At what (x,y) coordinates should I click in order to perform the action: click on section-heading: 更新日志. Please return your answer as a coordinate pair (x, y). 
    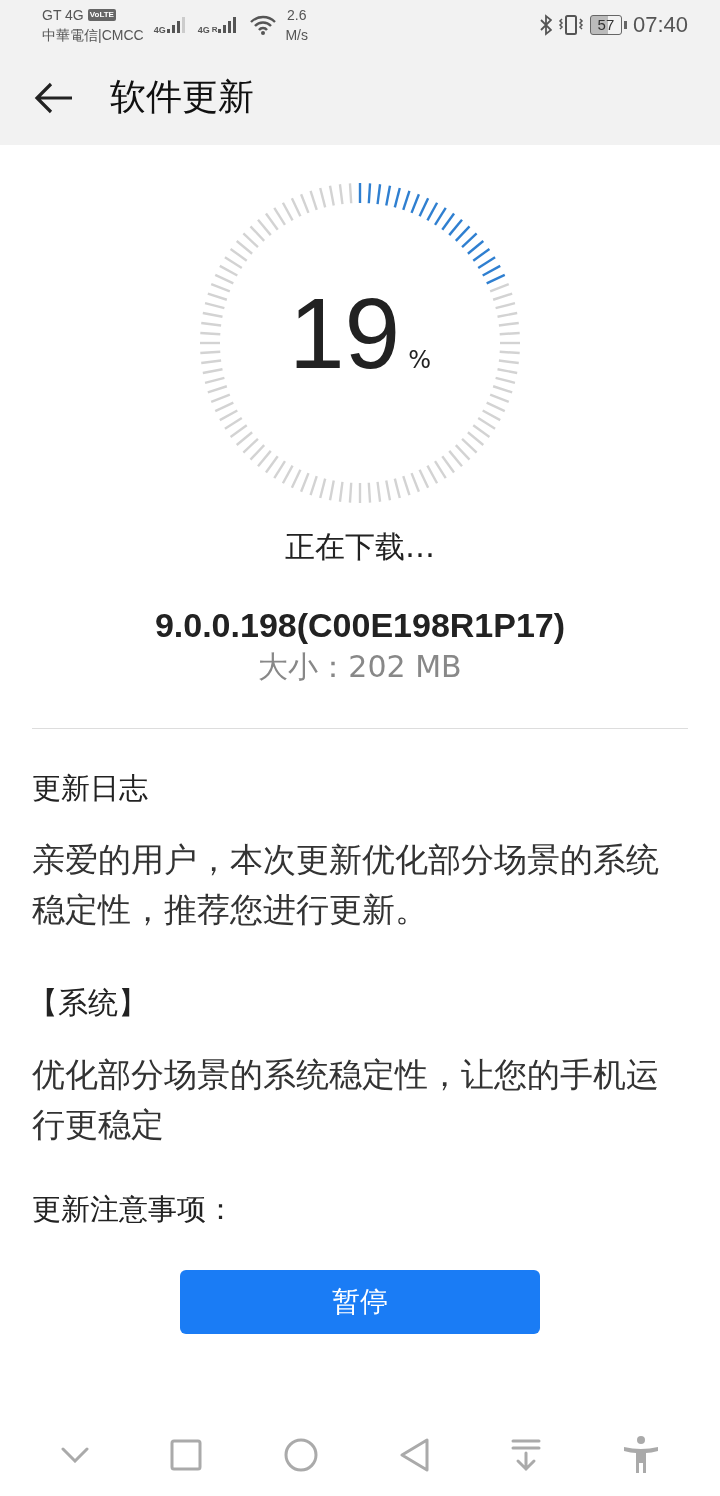
    Looking at the image, I should click on (90, 788).